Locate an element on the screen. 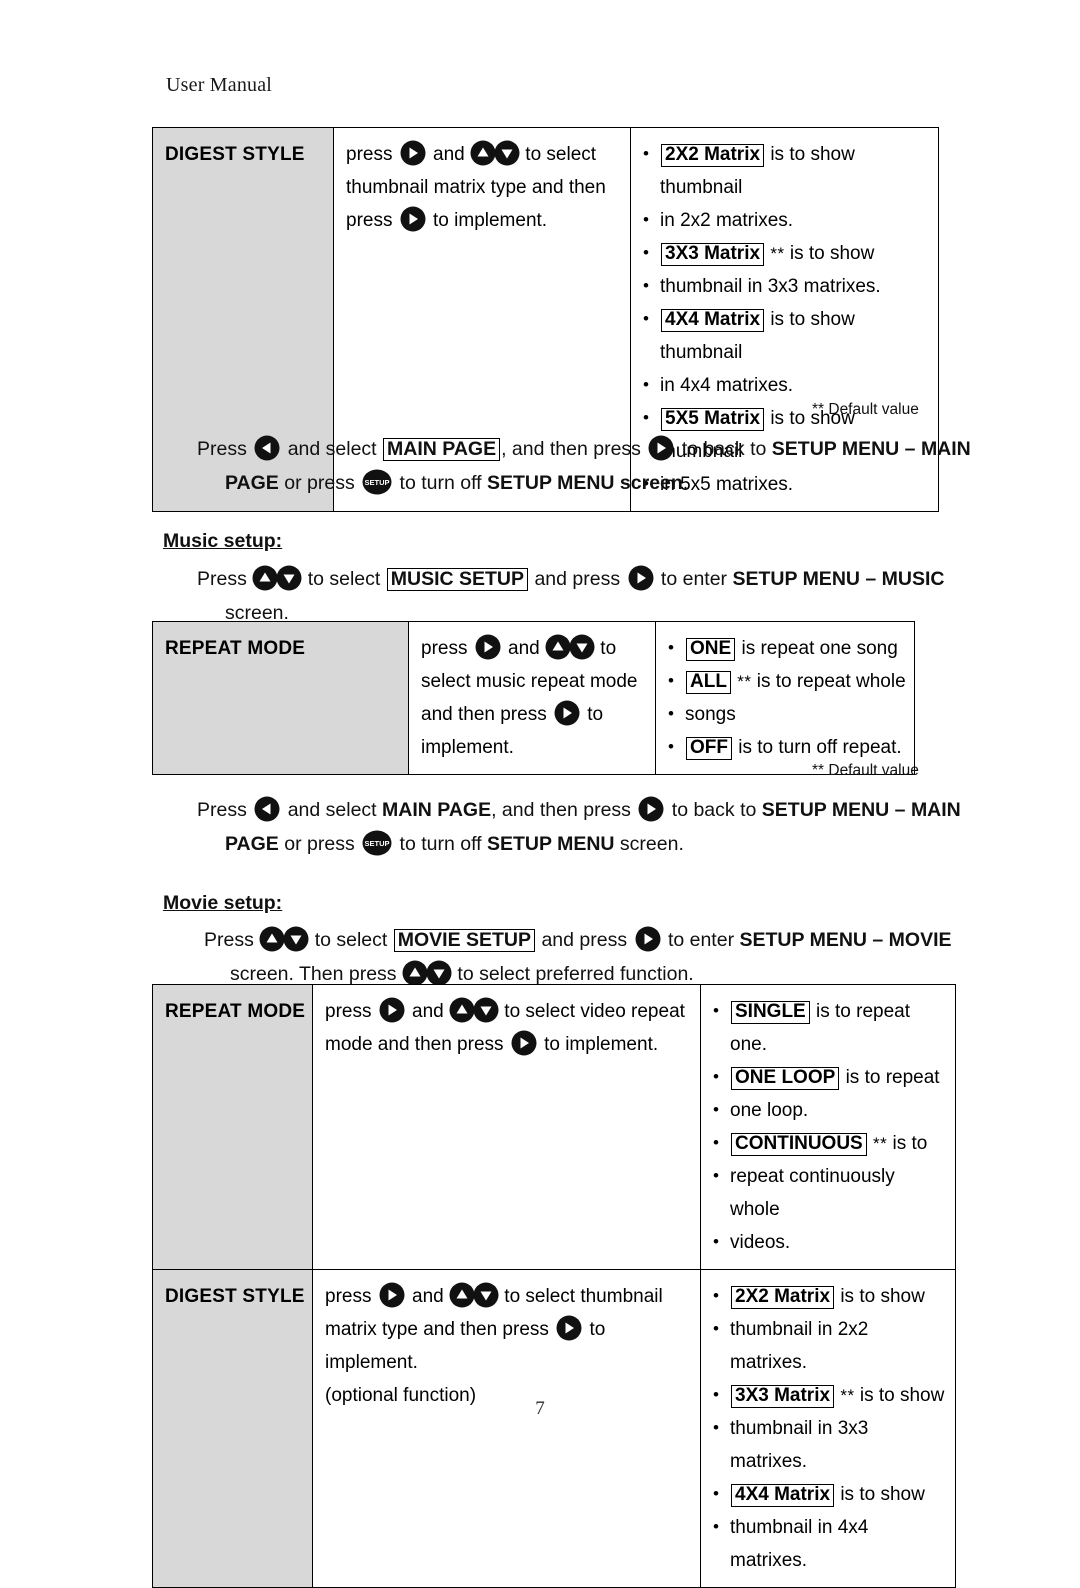  list-item: SINGLE is to repeat one. is located at coordinates (830, 1027).